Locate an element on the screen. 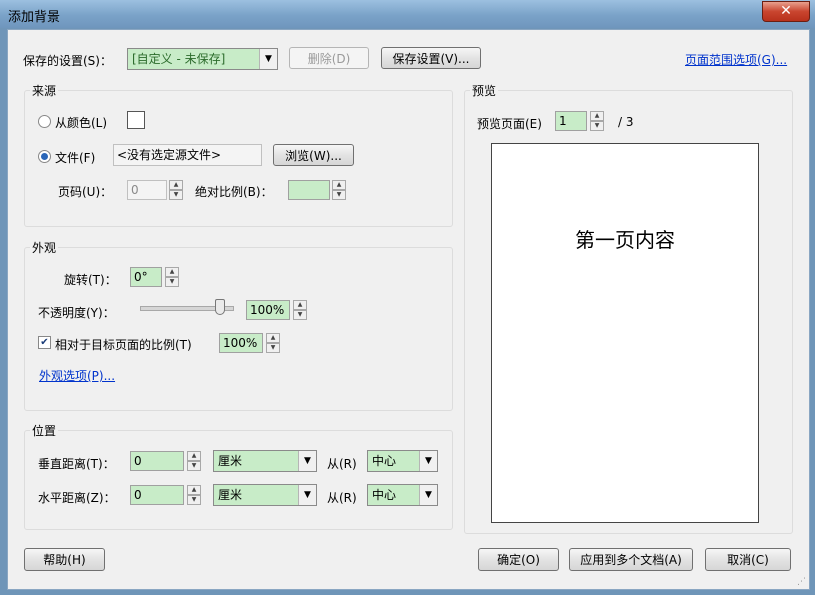 The image size is (815, 595). preview-page-total: / 3 is located at coordinates (626, 122).